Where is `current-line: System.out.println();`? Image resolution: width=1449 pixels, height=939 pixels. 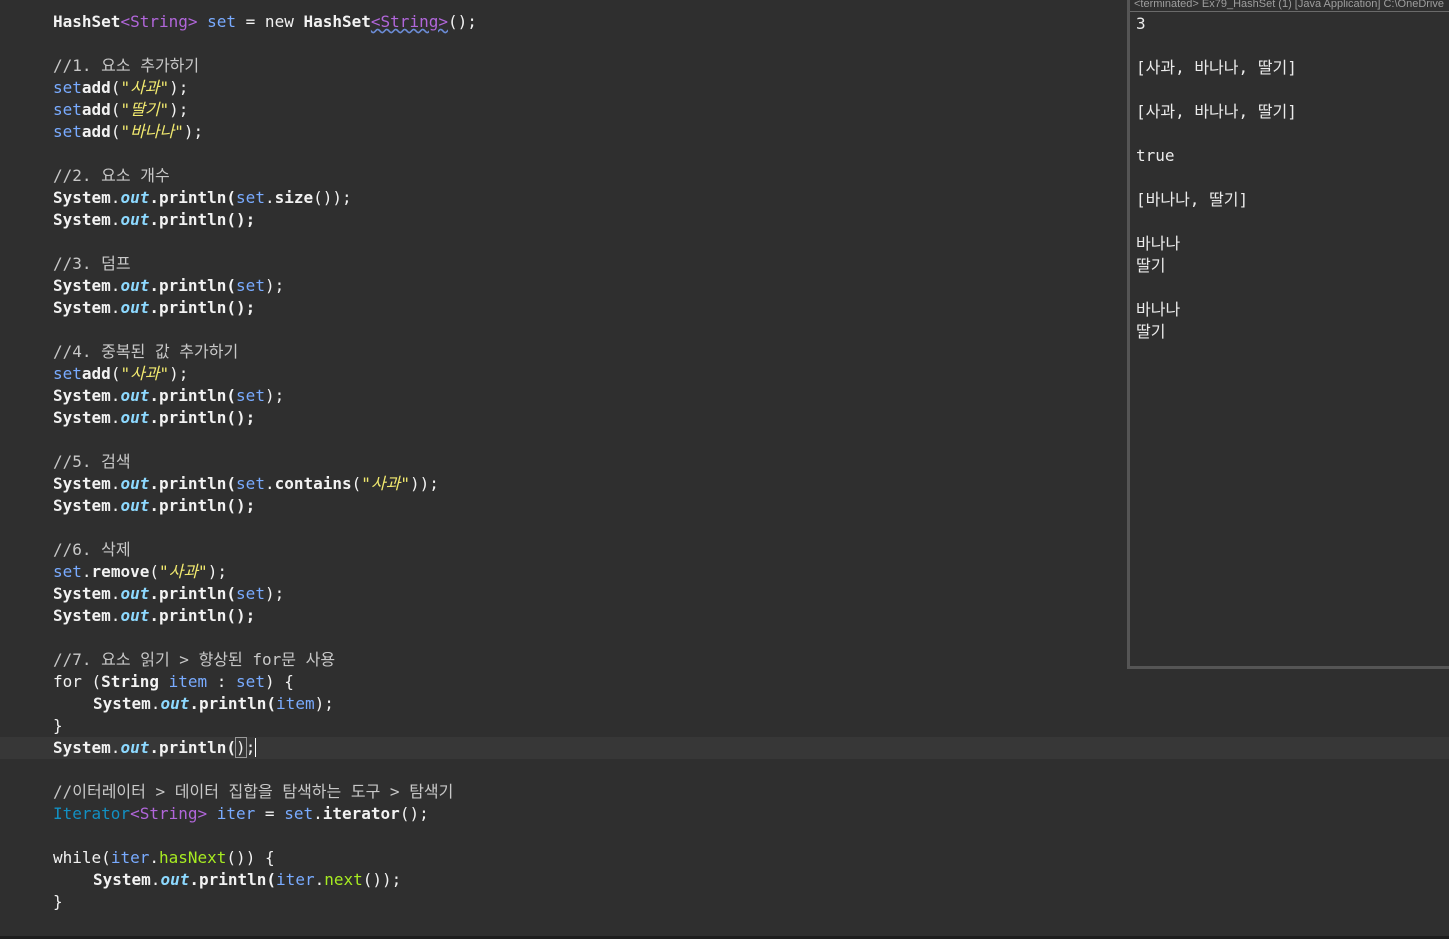 current-line: System.out.println(); is located at coordinates (724, 748).